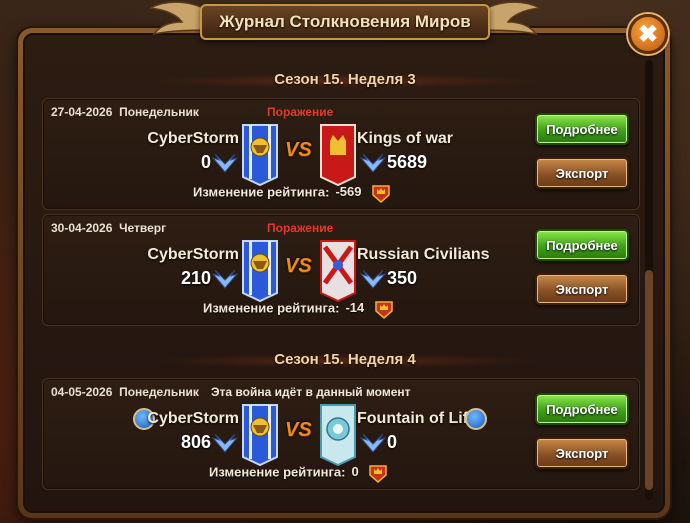 The image size is (690, 523). I want to click on scrollbar, so click(649, 280).